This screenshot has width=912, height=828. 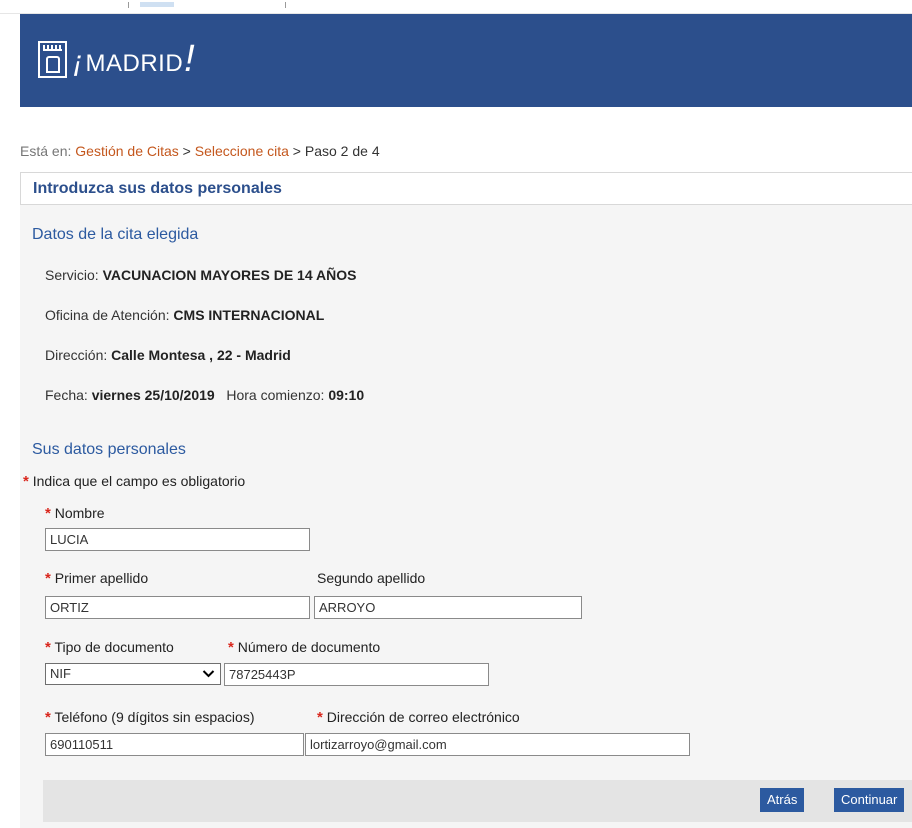 I want to click on back-button: Atrás, so click(x=782, y=800).